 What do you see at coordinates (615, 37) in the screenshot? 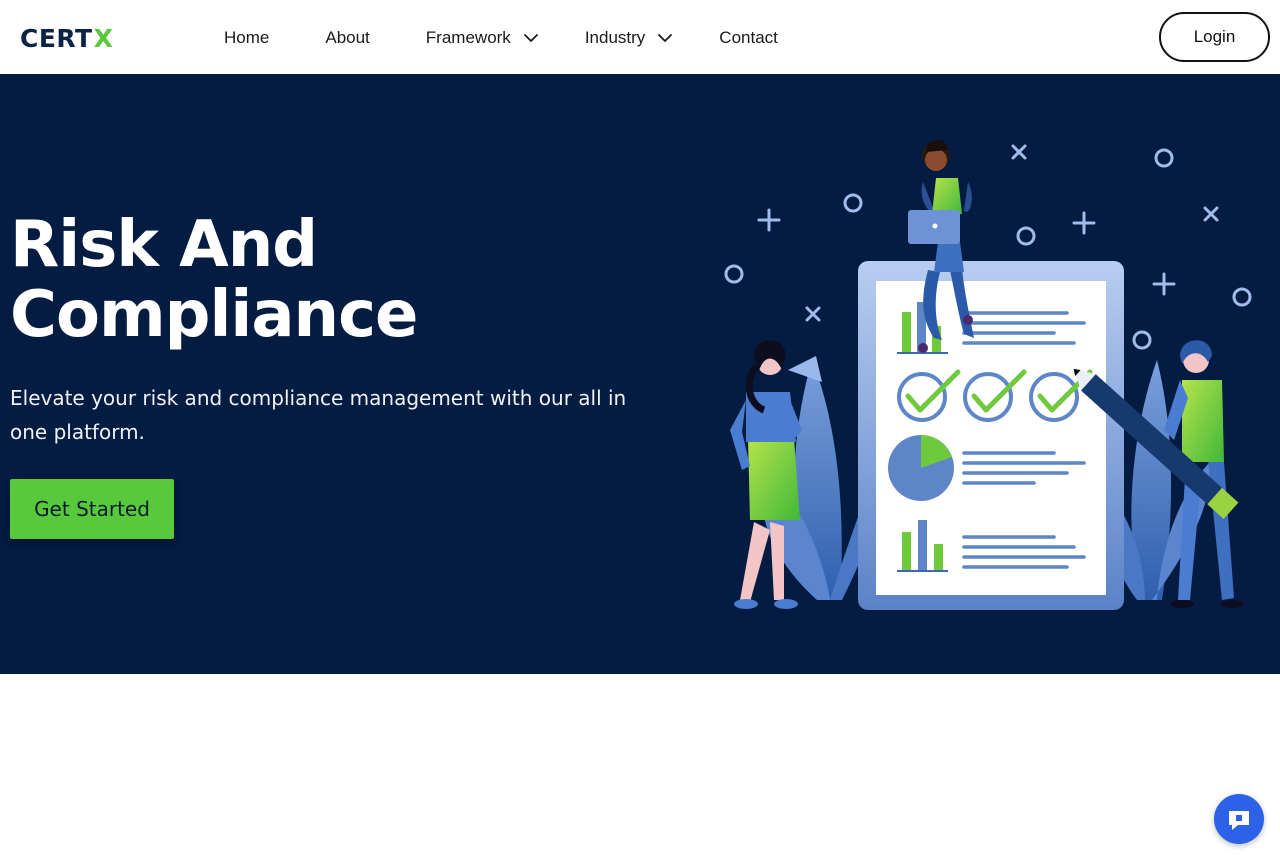
I see `nav-industry-label: Industry` at bounding box center [615, 37].